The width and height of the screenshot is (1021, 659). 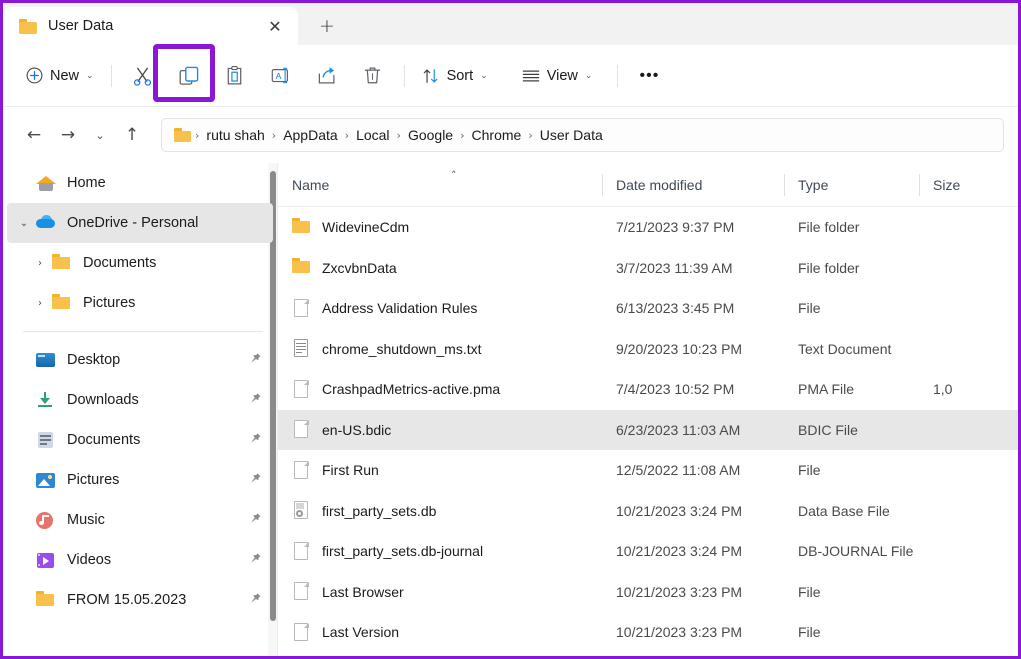 What do you see at coordinates (829, 227) in the screenshot?
I see `file-type-cell: File folder` at bounding box center [829, 227].